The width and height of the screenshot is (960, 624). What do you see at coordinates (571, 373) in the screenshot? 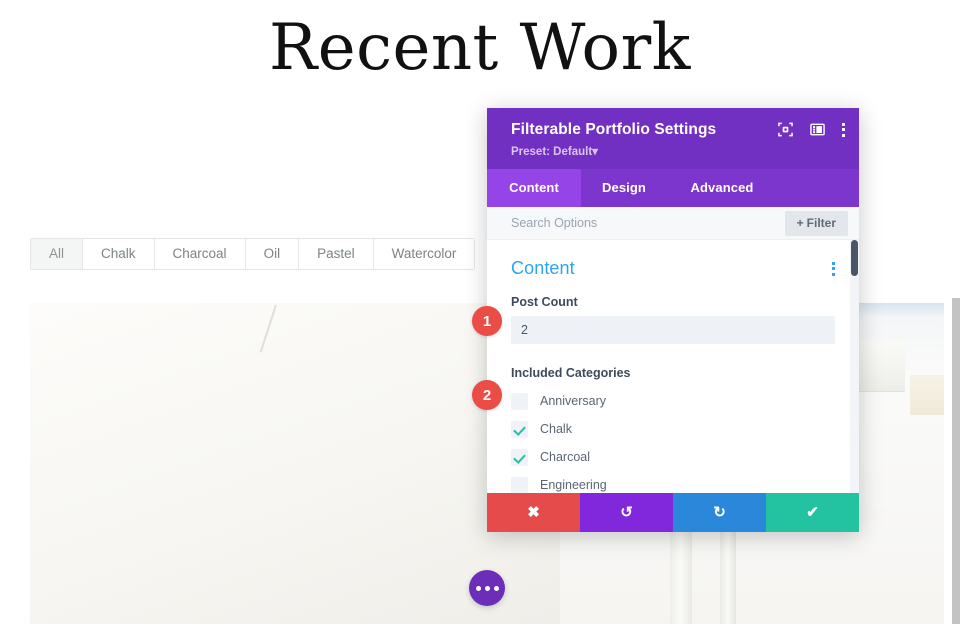
I see `included-categories-label: Included Categories` at bounding box center [571, 373].